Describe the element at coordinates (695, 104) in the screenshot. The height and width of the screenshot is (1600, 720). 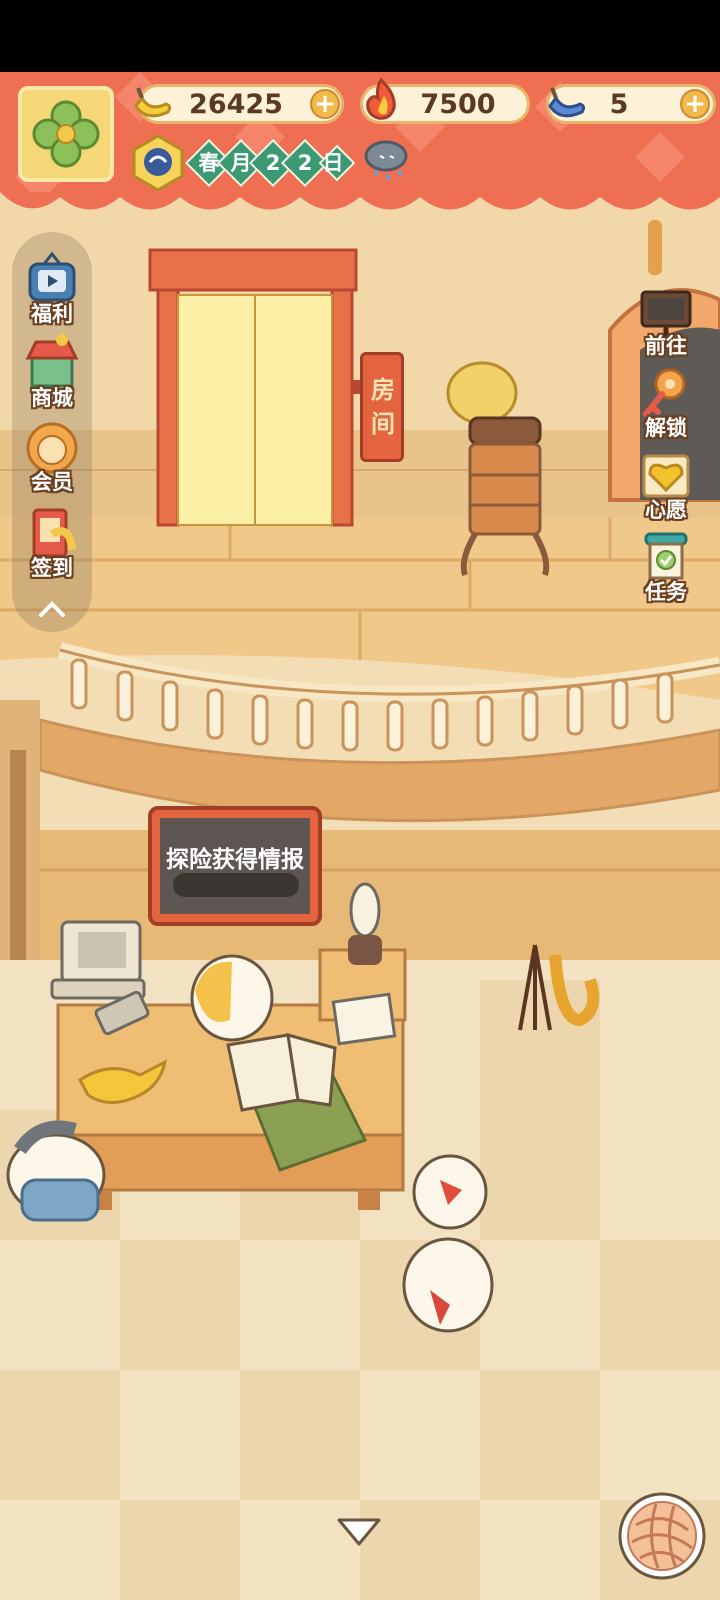
I see `add-blue-banana-button: +` at that location.